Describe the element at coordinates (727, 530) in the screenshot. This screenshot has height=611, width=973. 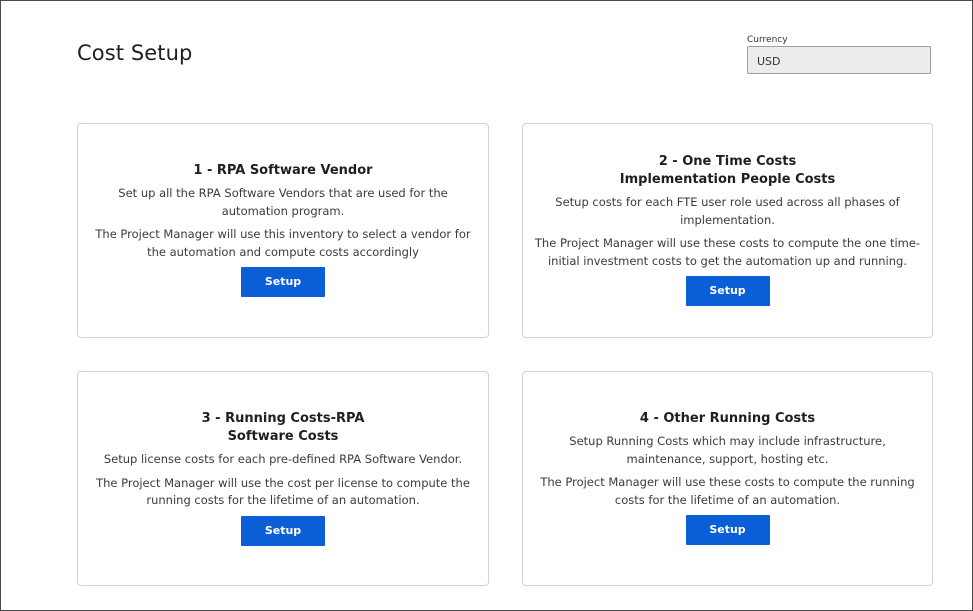
I see `setup-button-other-running-costs: Setup` at that location.